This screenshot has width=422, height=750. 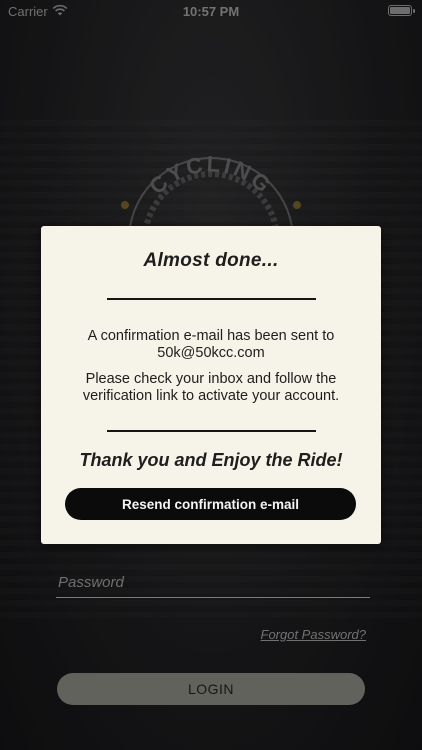 I want to click on email-address: 50k@50kcc.com, so click(x=211, y=353).